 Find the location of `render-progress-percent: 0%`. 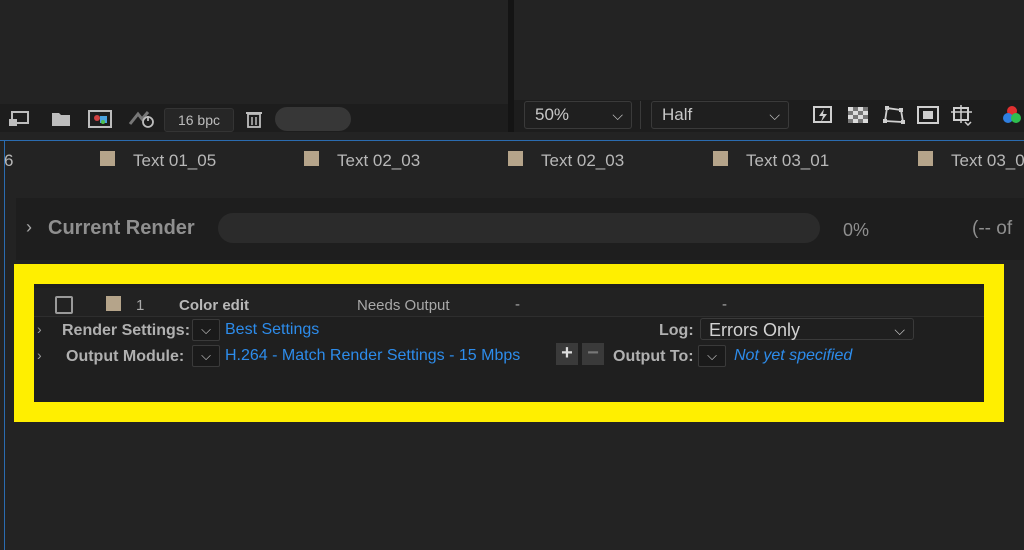

render-progress-percent: 0% is located at coordinates (856, 230).